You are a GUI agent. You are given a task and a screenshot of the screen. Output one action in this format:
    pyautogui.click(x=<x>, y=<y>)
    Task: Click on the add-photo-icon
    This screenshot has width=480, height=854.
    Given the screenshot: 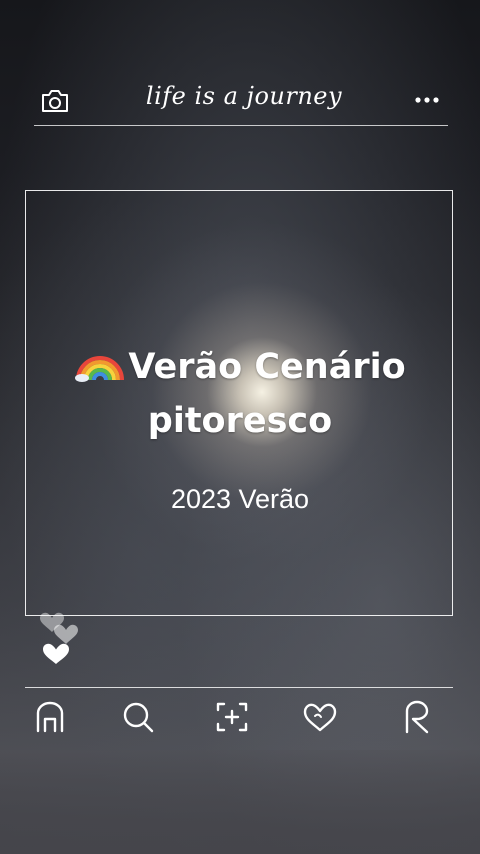 What is the action you would take?
    pyautogui.click(x=232, y=717)
    